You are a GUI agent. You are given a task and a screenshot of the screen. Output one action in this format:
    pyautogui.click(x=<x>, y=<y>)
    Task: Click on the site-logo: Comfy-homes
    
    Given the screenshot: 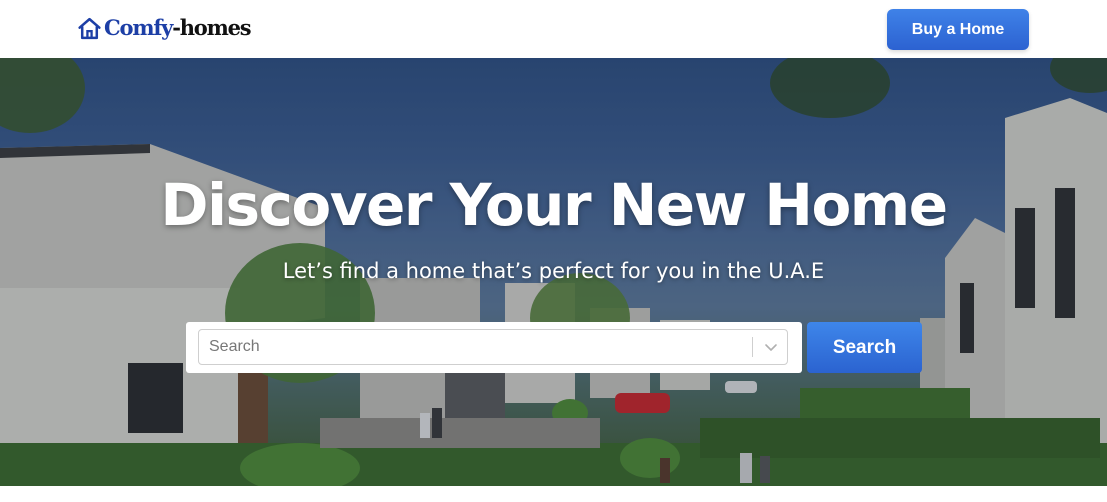 What is the action you would take?
    pyautogui.click(x=164, y=28)
    